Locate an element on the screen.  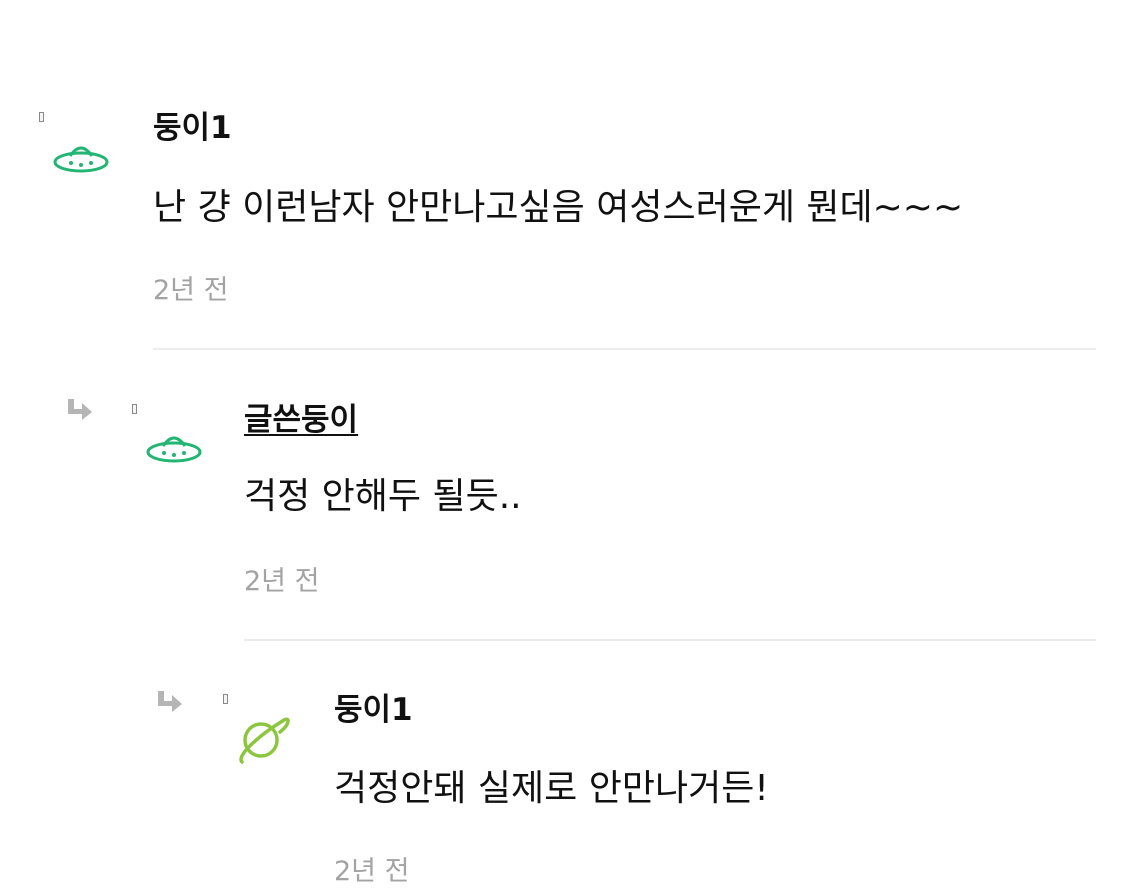
reply-arrow-icon is located at coordinates (170, 701).